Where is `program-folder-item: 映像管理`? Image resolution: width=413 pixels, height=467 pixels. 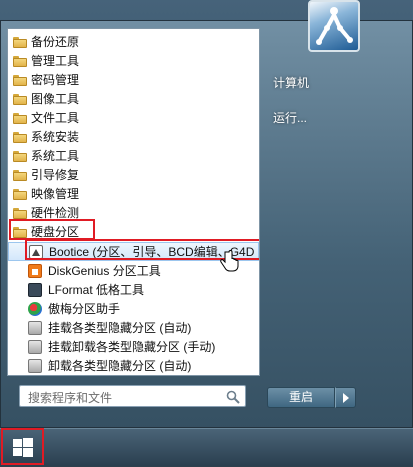
program-folder-item: 映像管理 is located at coordinates (133, 194).